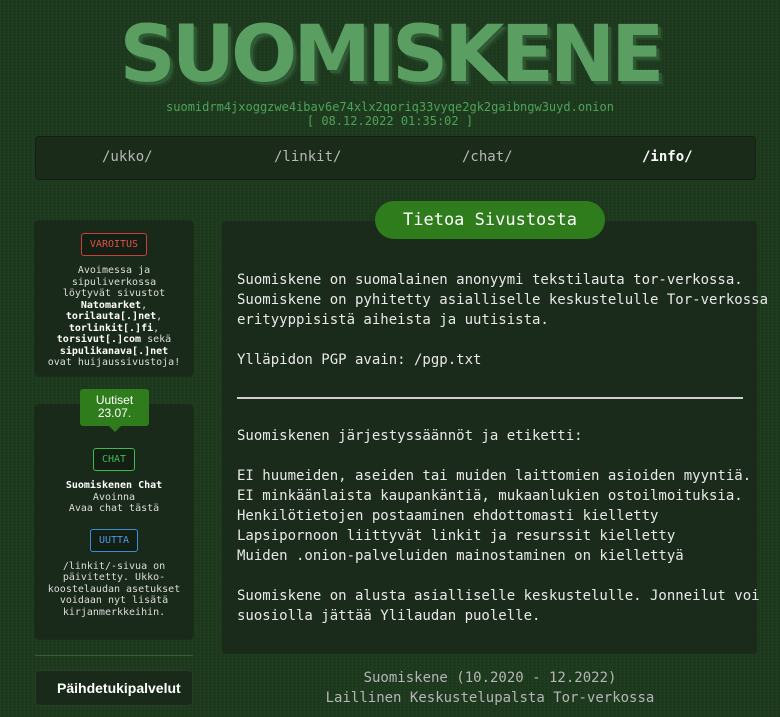  I want to click on sidebar-divider, so click(114, 655).